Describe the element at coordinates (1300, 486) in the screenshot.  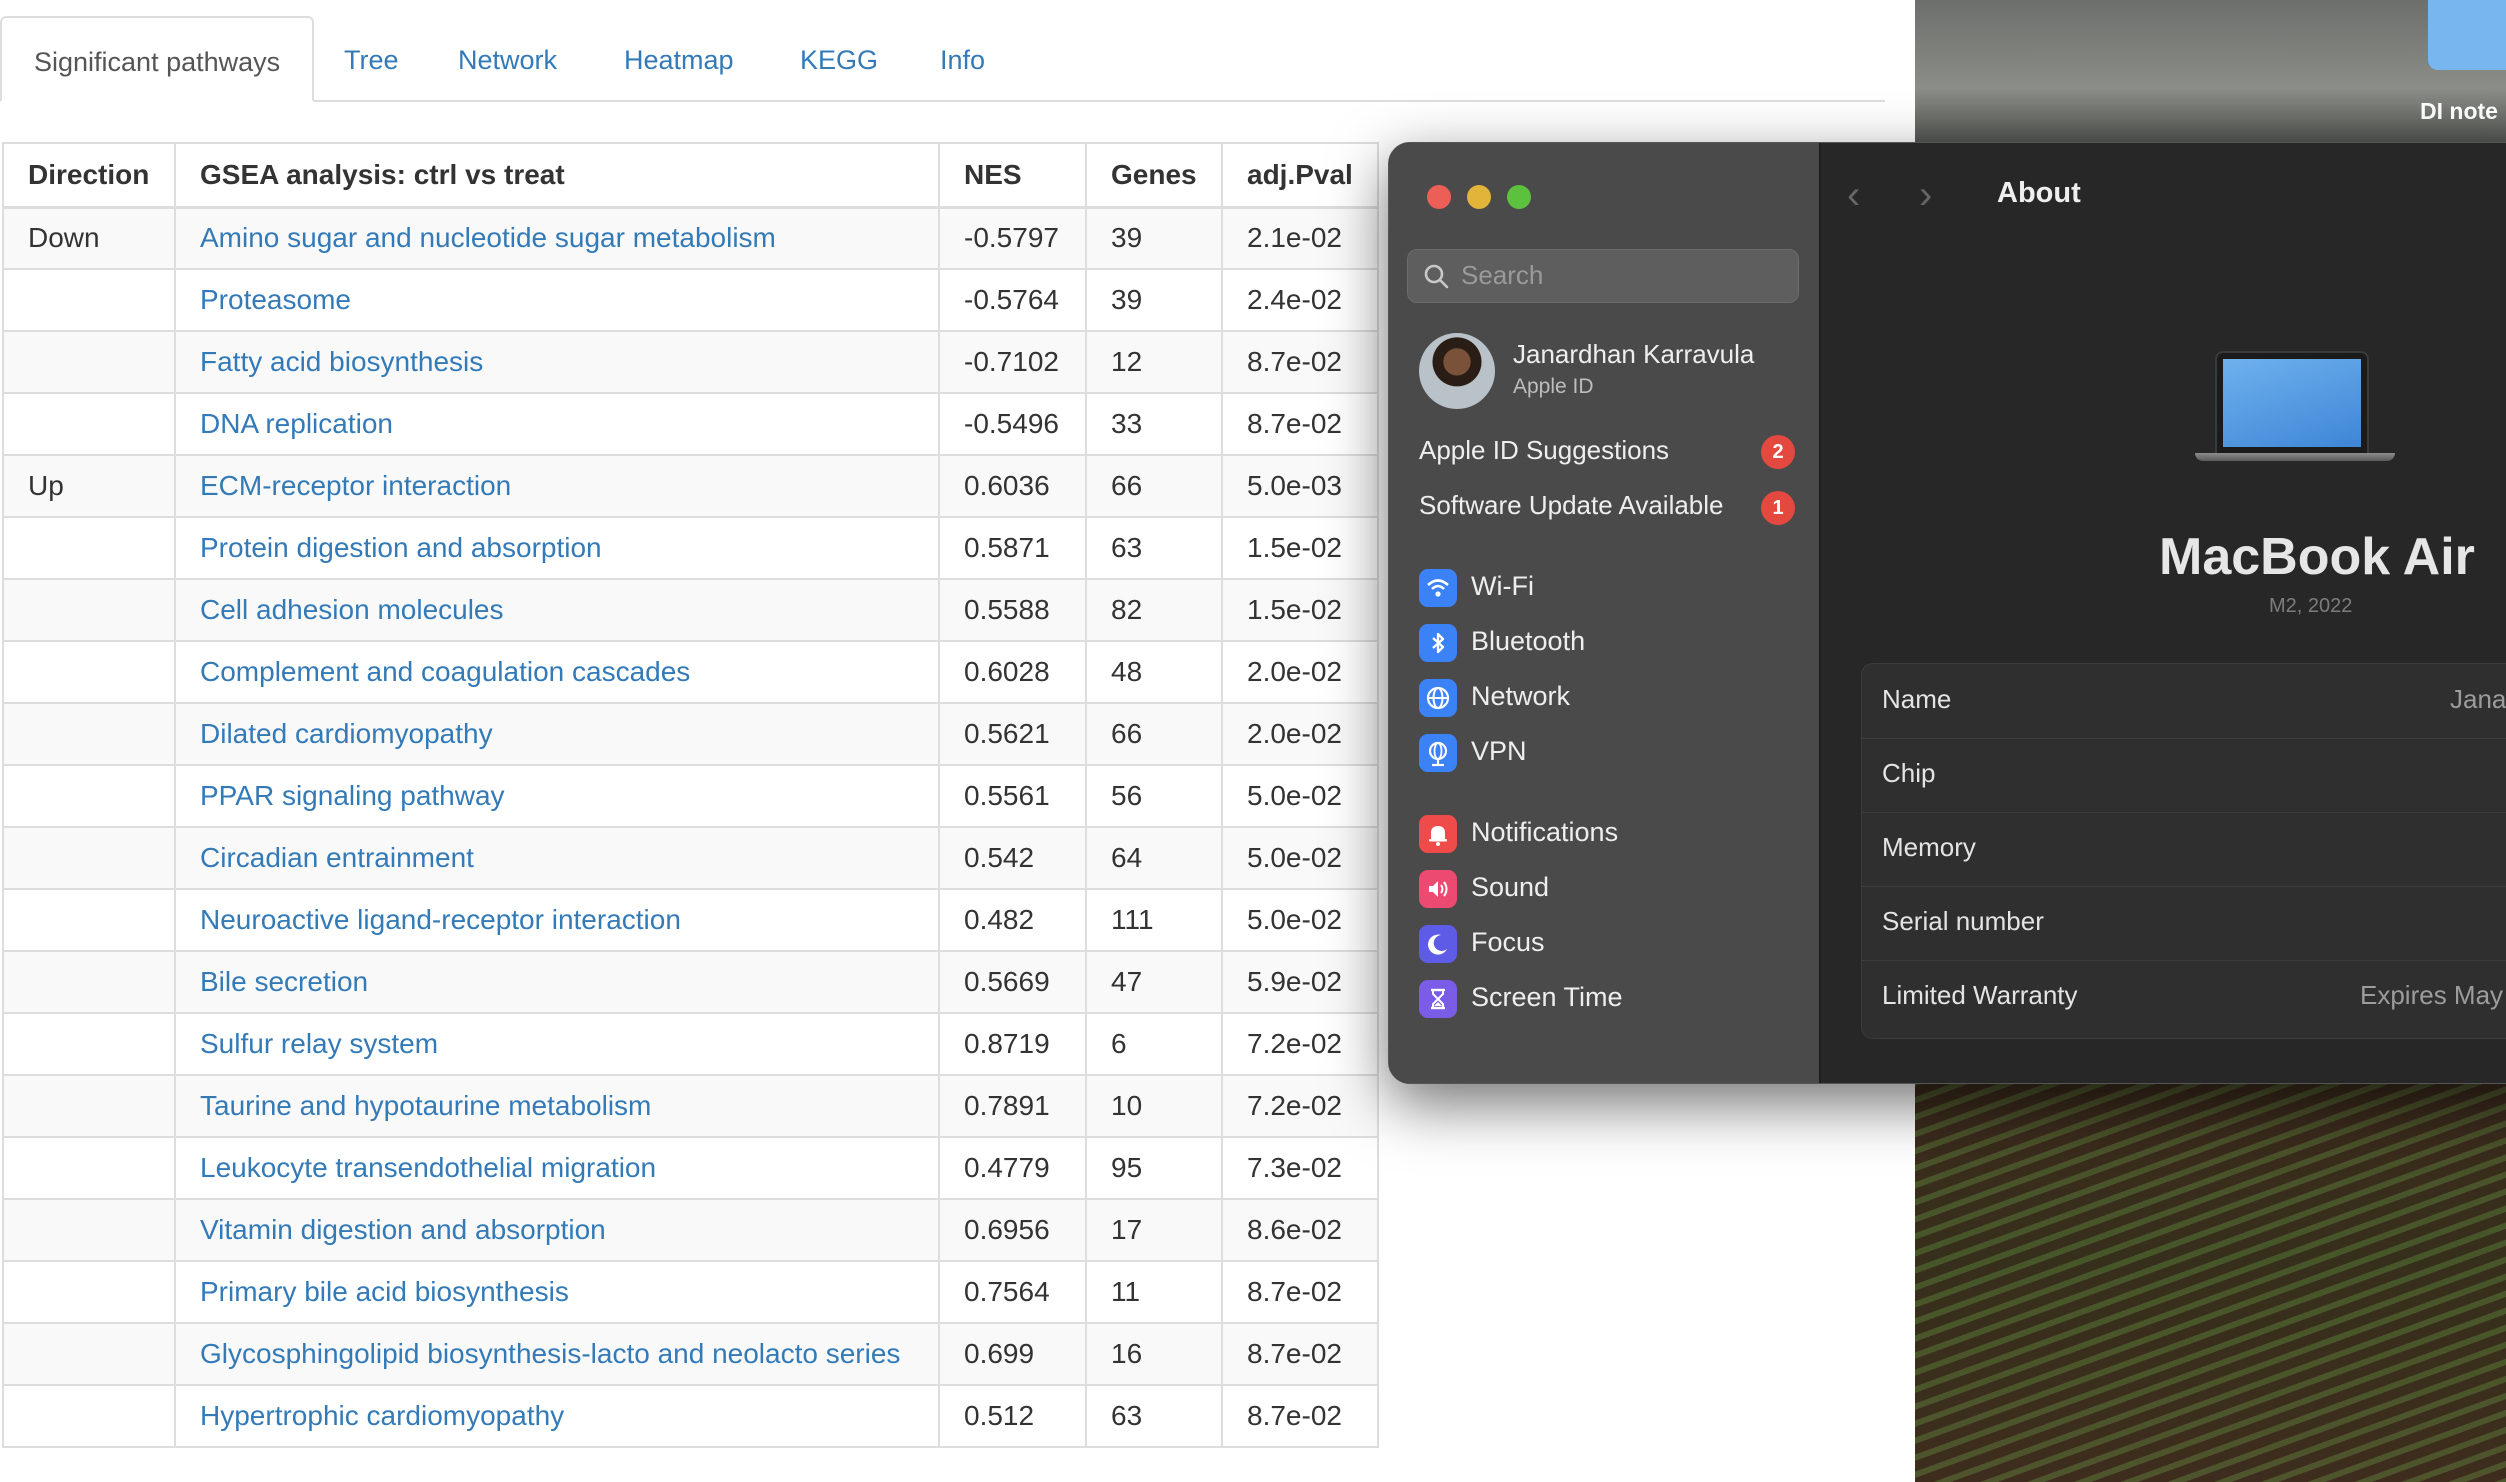
I see `cell-adj-pval: 5.0e-03` at that location.